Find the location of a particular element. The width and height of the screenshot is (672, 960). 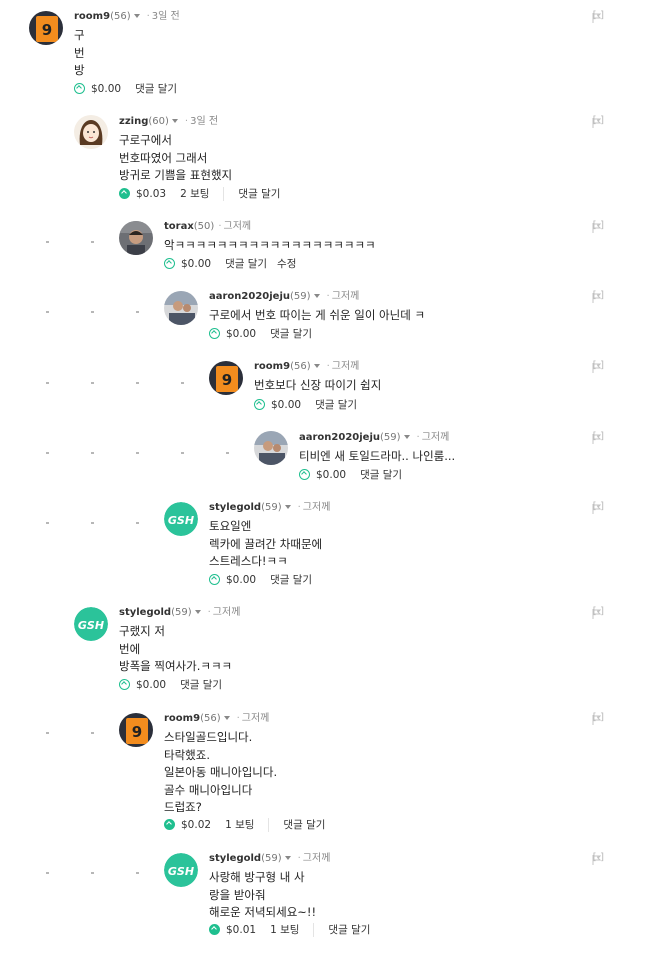

vote-count: 2 보팅 is located at coordinates (194, 194).